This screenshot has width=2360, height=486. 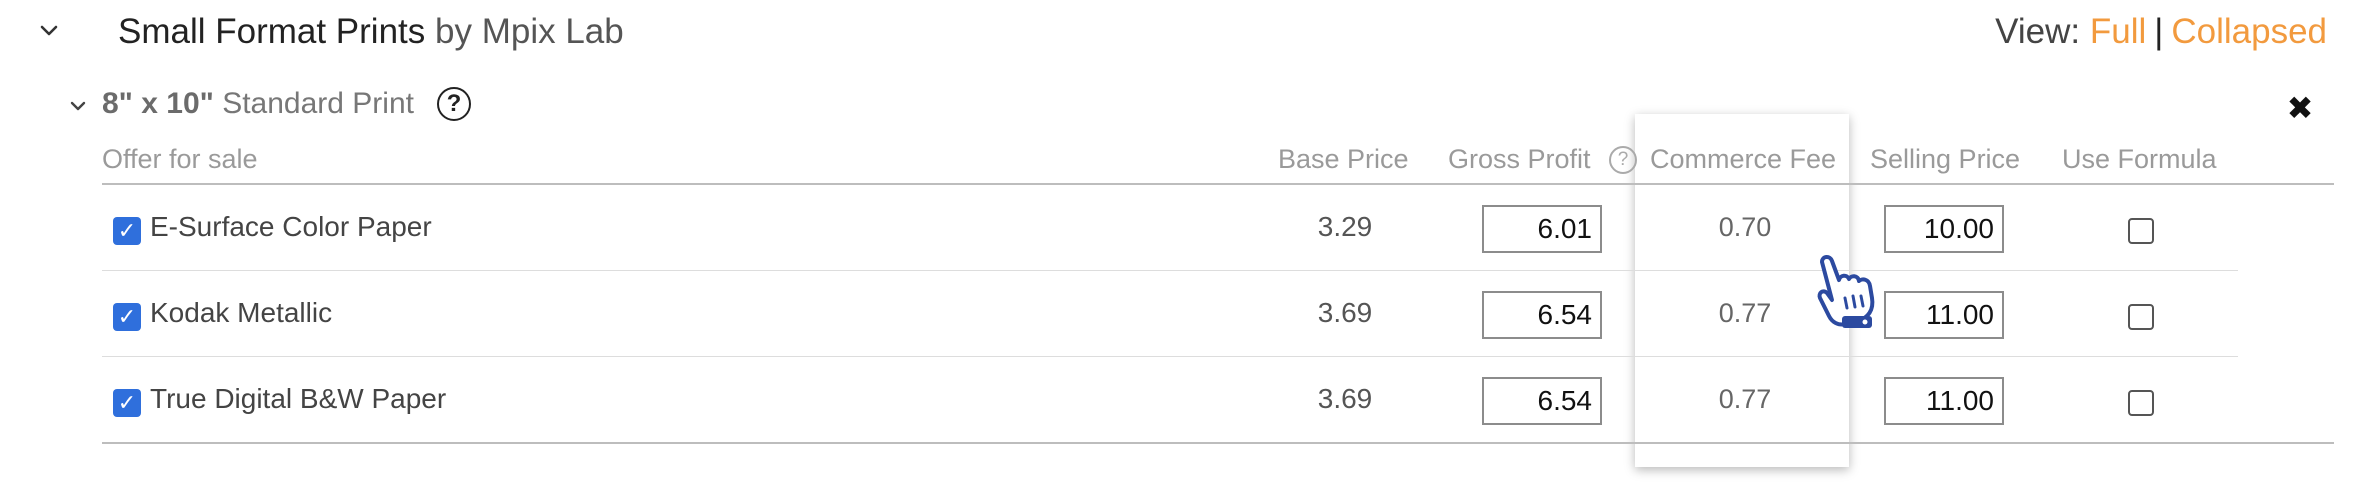 I want to click on view-collapsed-link: Collapsed, so click(x=2249, y=31).